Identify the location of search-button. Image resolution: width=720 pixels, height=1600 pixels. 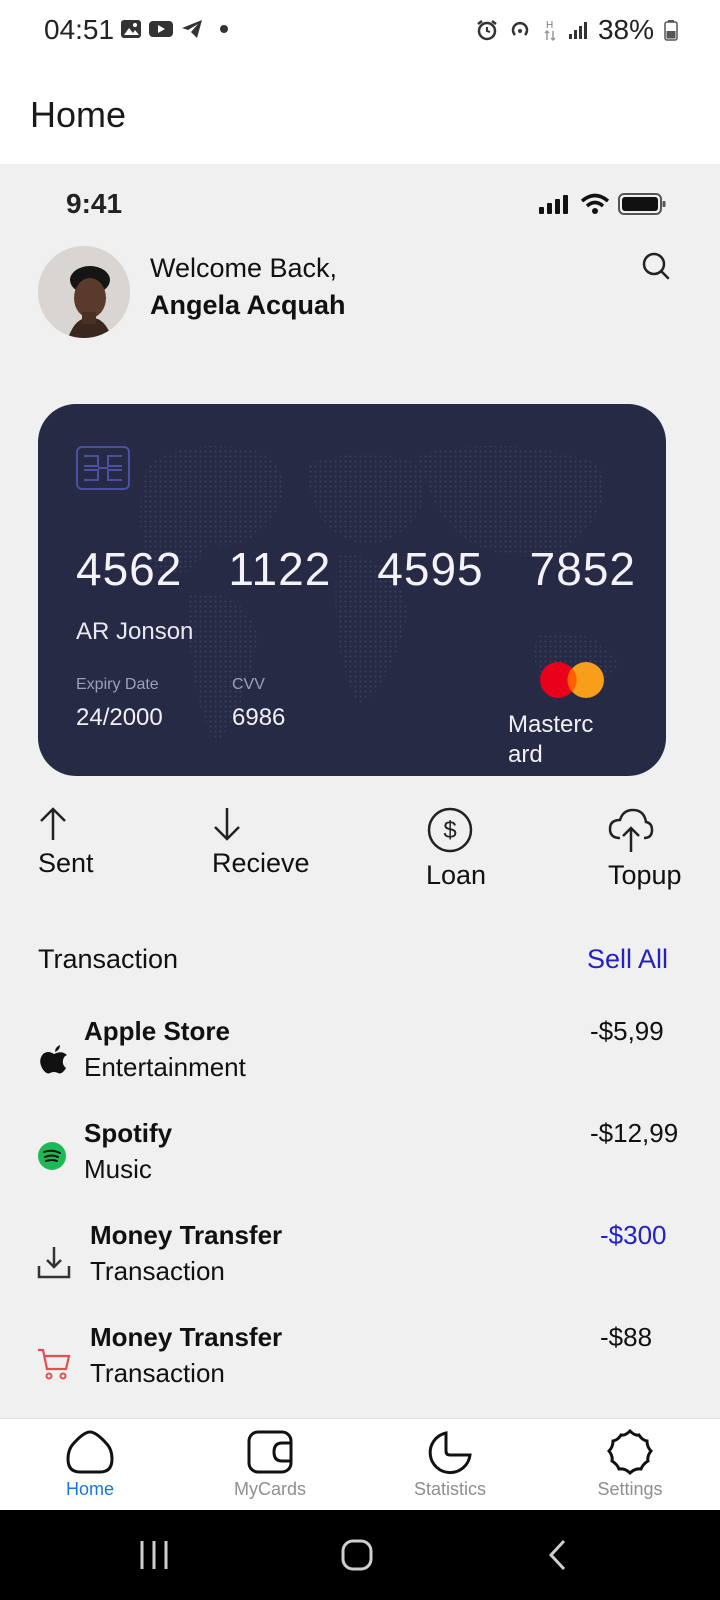
(656, 266).